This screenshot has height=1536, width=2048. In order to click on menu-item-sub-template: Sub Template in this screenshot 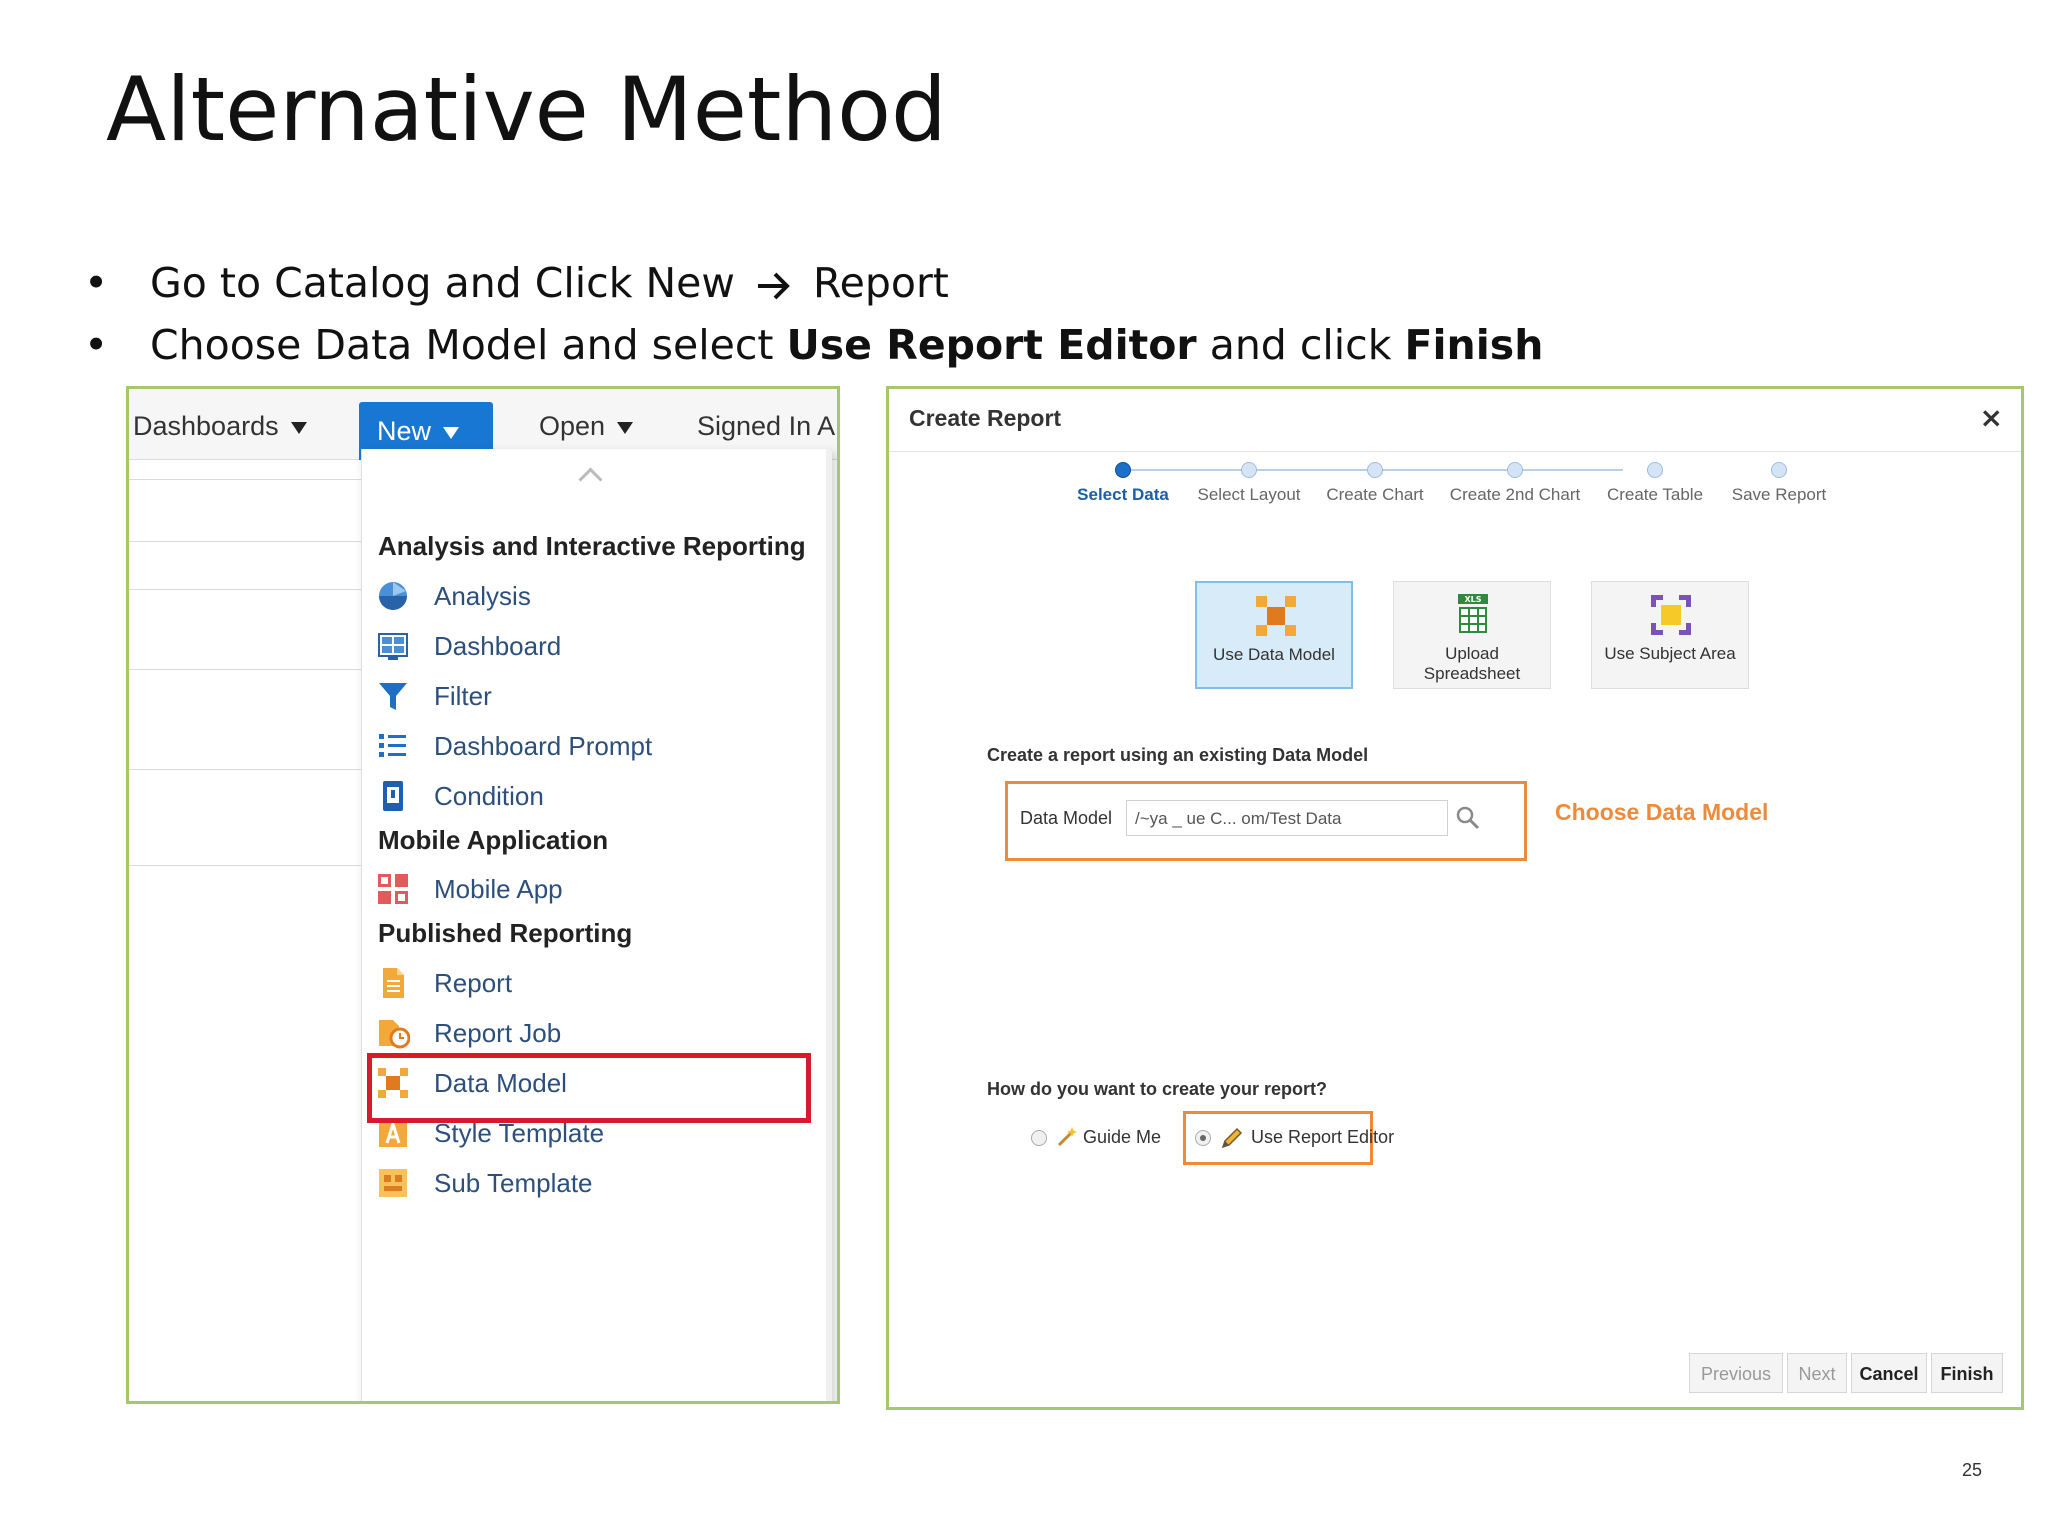, I will do `click(586, 1183)`.